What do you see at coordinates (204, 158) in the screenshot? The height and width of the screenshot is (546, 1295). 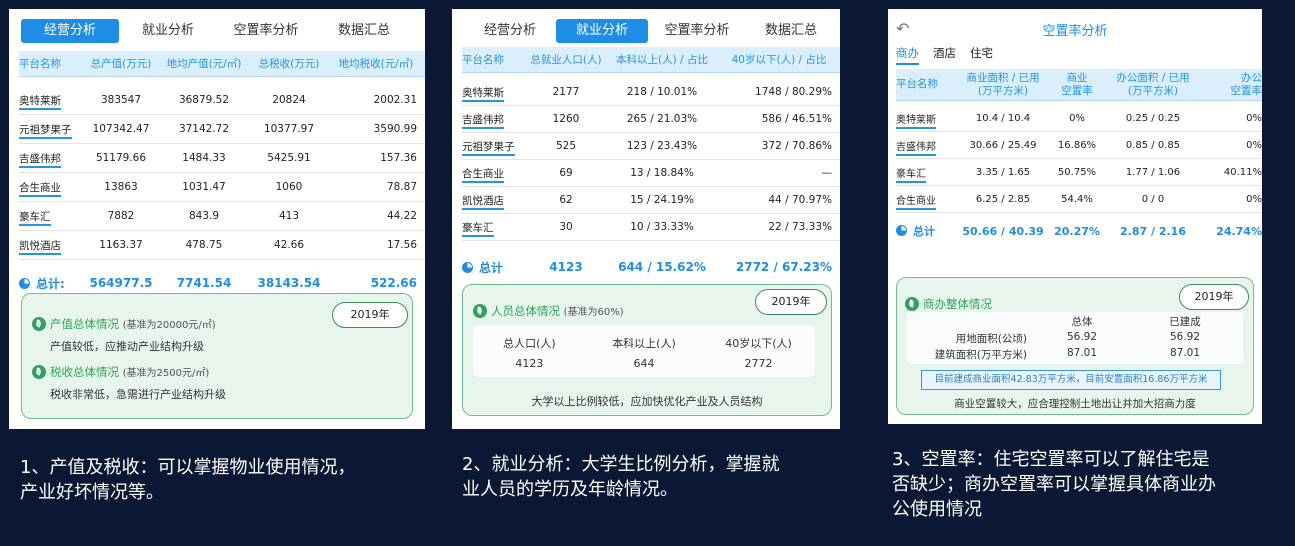 I see `table-cell: 1484.33` at bounding box center [204, 158].